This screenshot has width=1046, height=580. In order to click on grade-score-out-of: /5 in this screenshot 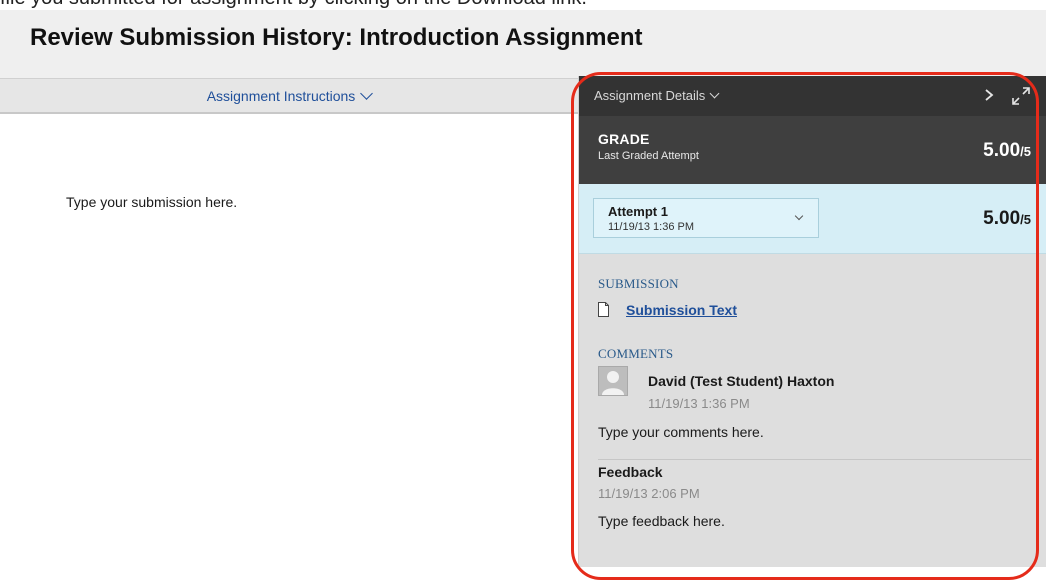, I will do `click(1025, 151)`.